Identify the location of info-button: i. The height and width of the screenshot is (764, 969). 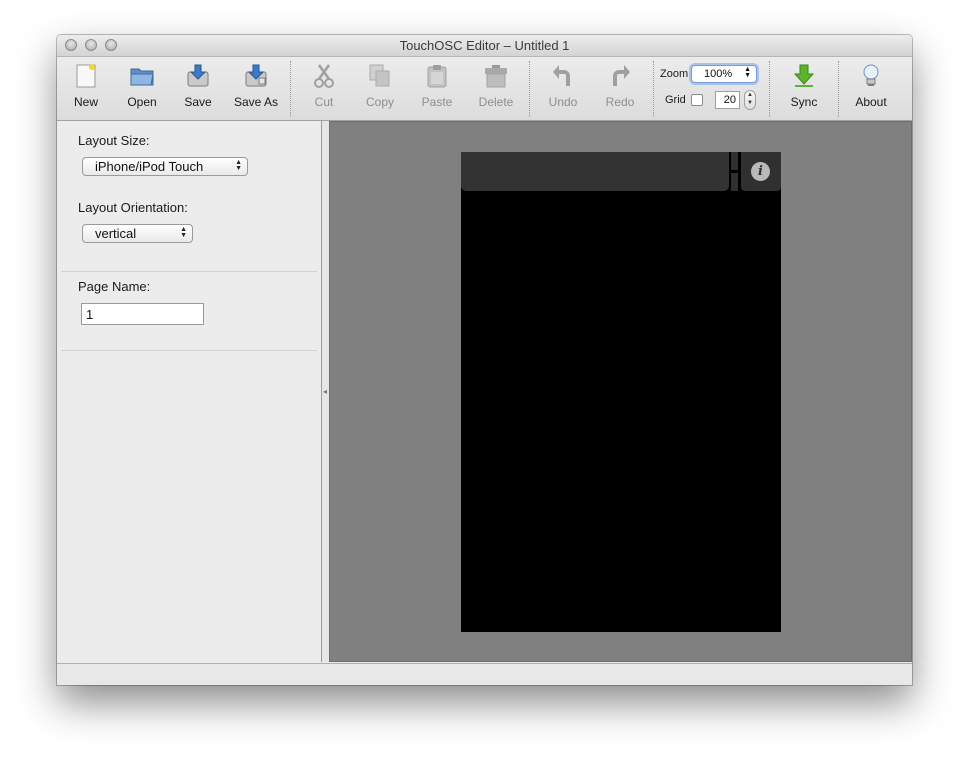
(761, 171).